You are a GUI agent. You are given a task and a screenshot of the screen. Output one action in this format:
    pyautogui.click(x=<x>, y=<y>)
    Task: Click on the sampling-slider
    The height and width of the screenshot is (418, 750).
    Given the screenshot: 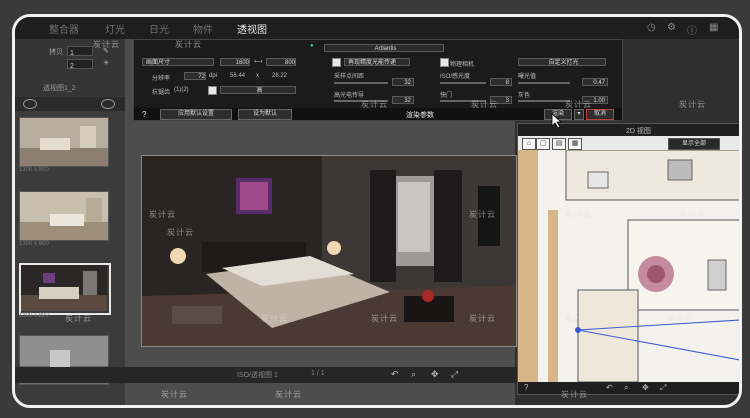 What is the action you would take?
    pyautogui.click(x=361, y=83)
    